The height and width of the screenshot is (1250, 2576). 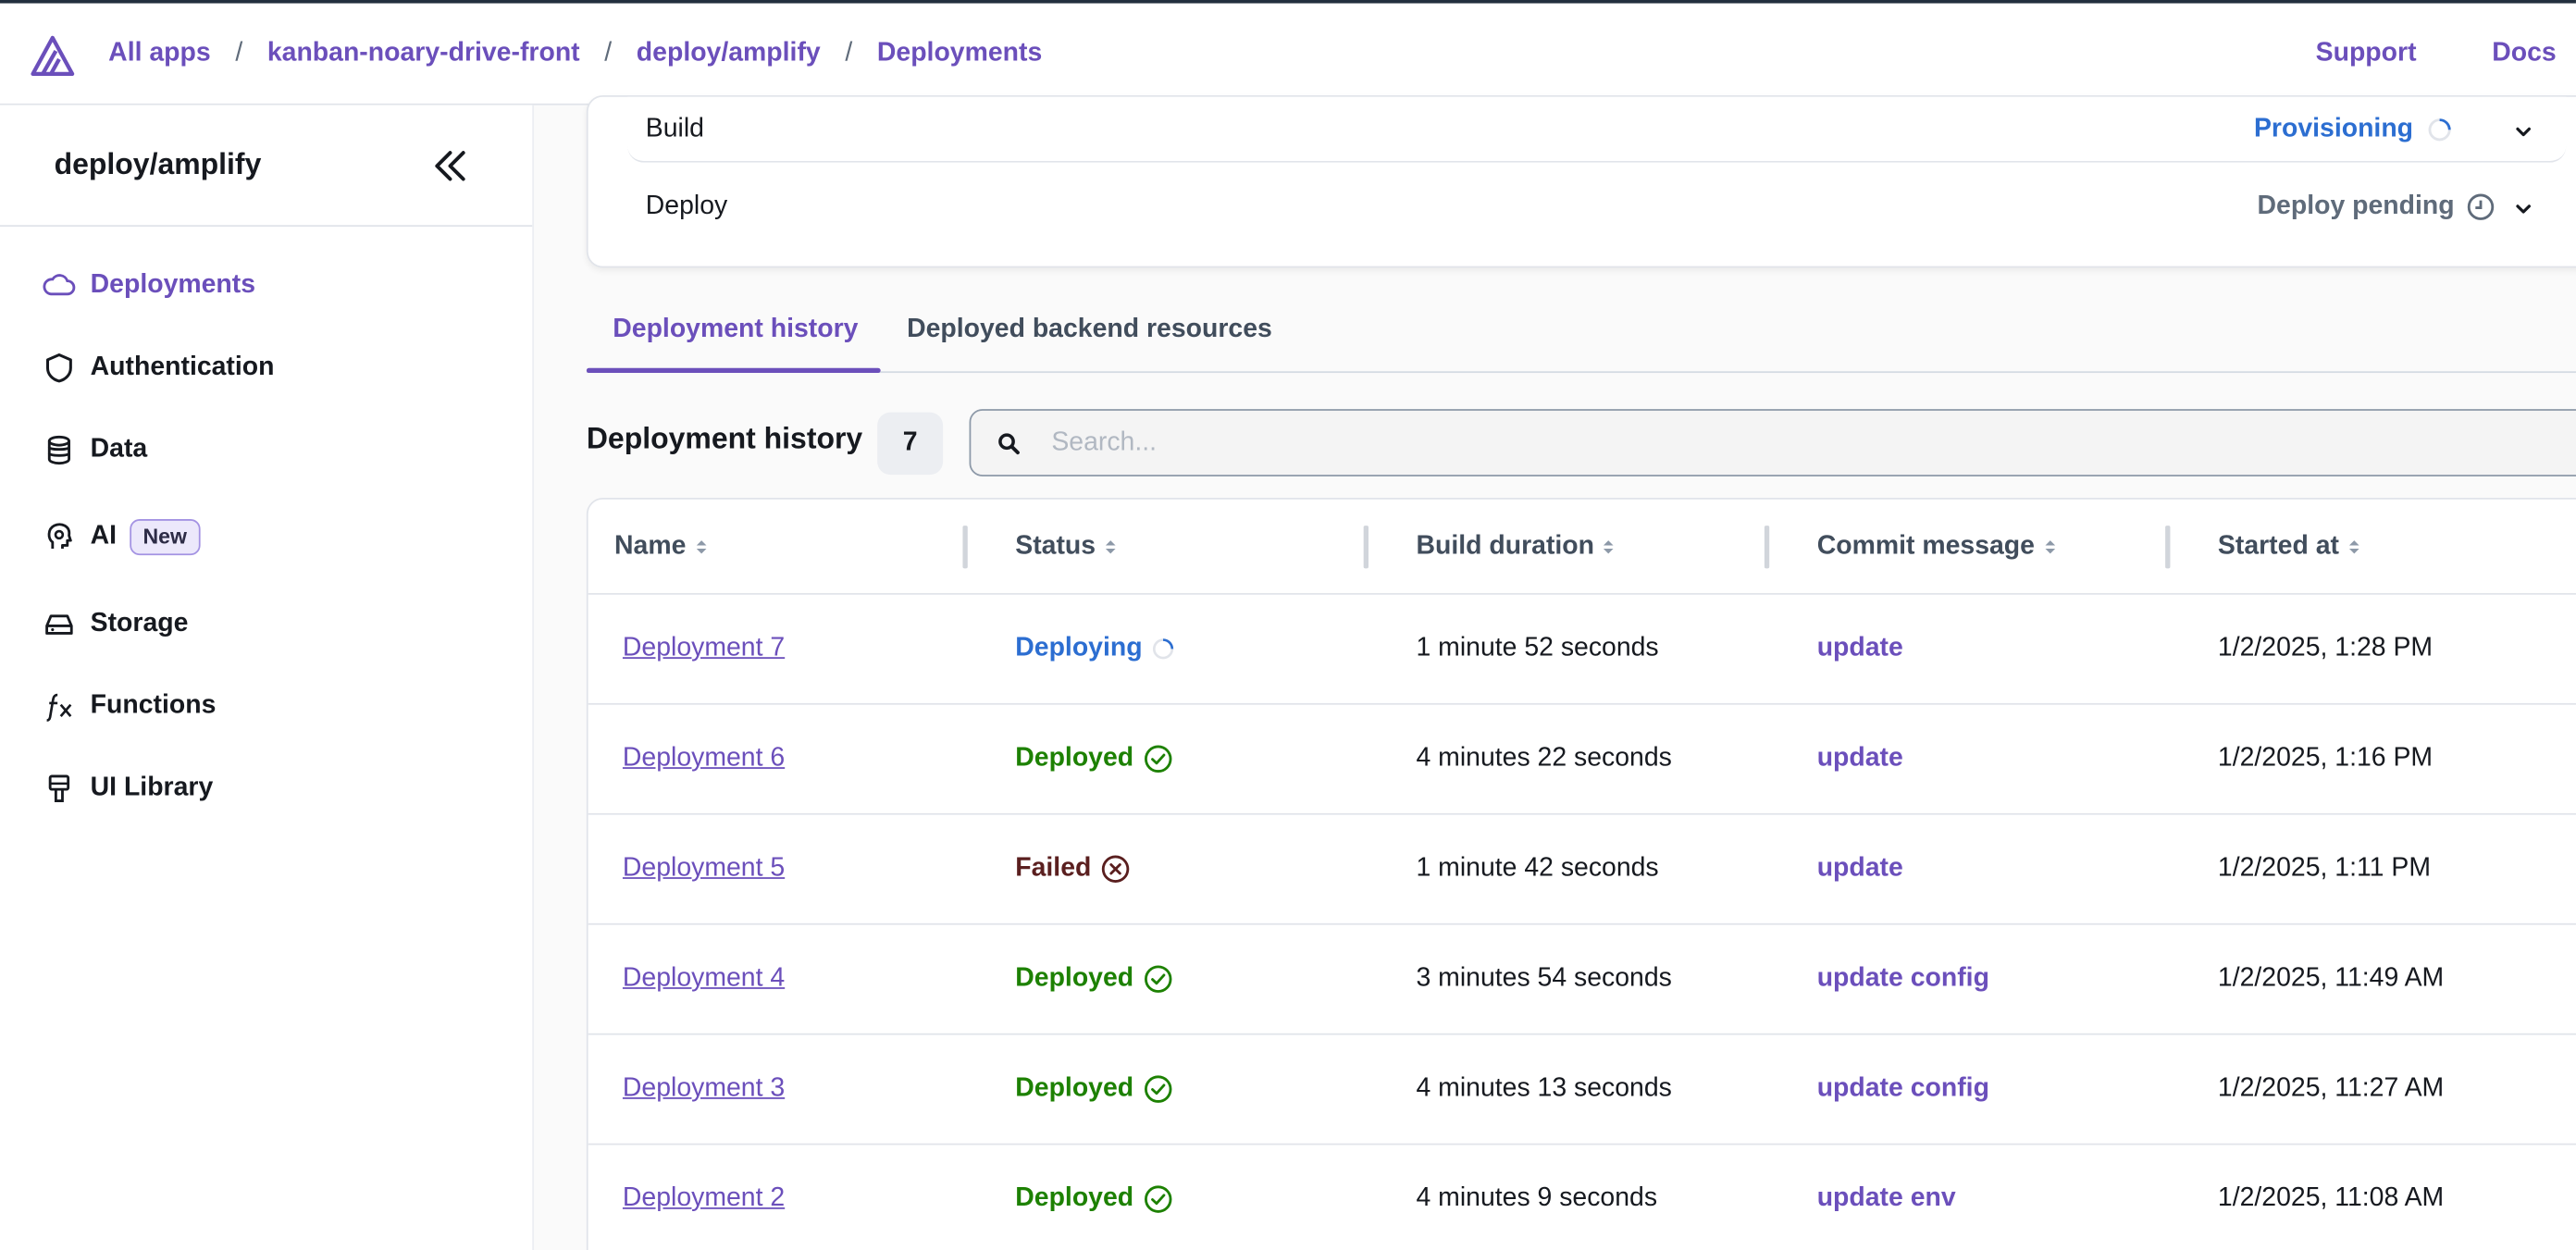 What do you see at coordinates (2331, 1089) in the screenshot?
I see `started-at: 1/2/2025, 11:27 AM` at bounding box center [2331, 1089].